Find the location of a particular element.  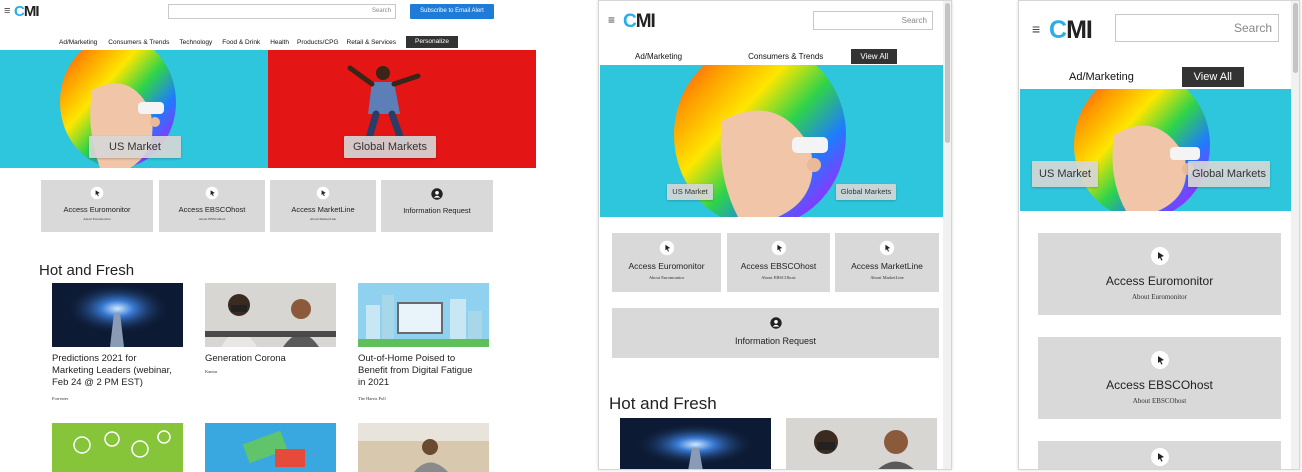

personalize-button: Personalize is located at coordinates (432, 42).